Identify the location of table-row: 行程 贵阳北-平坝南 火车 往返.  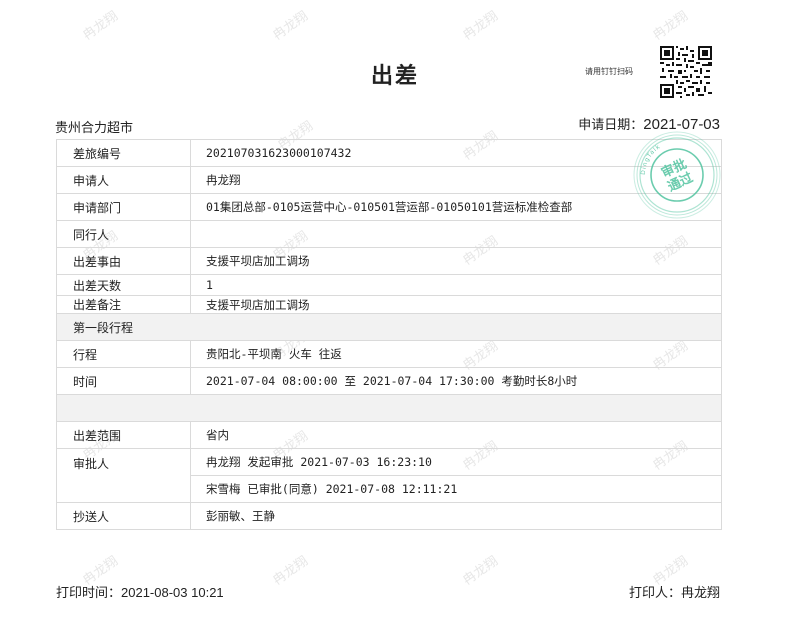
(389, 354).